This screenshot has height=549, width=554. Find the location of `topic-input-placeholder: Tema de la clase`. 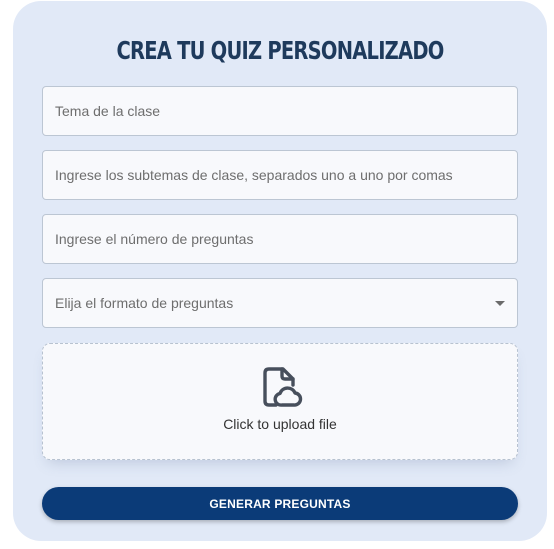

topic-input-placeholder: Tema de la clase is located at coordinates (108, 111).